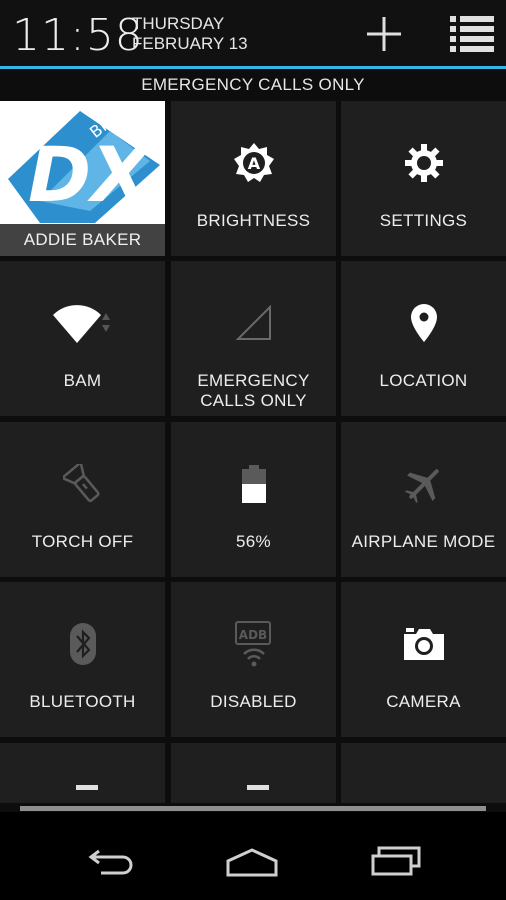 The image size is (506, 900). What do you see at coordinates (82, 484) in the screenshot?
I see `flashlight-icon` at bounding box center [82, 484].